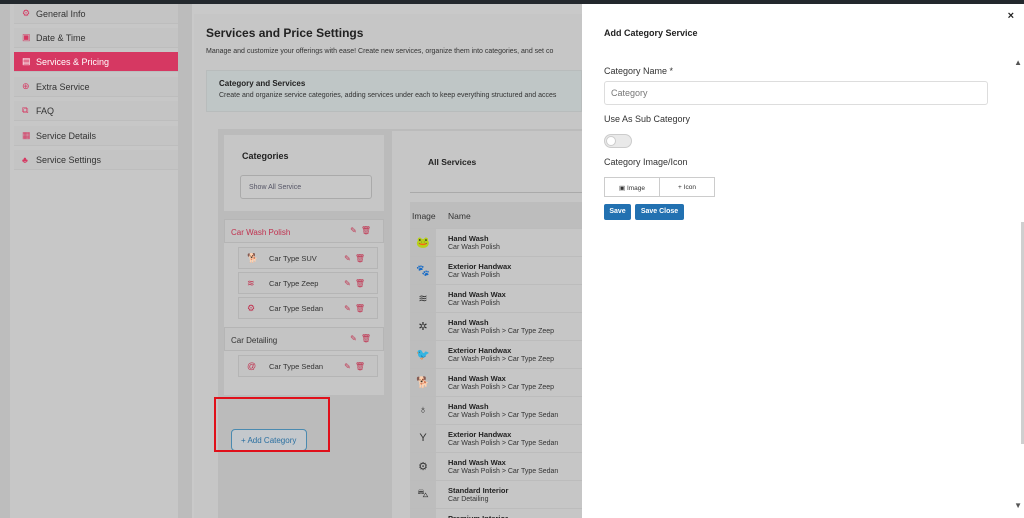 This screenshot has width=1024, height=518. Describe the element at coordinates (61, 13) in the screenshot. I see `sidebar-item-label: General Info` at that location.